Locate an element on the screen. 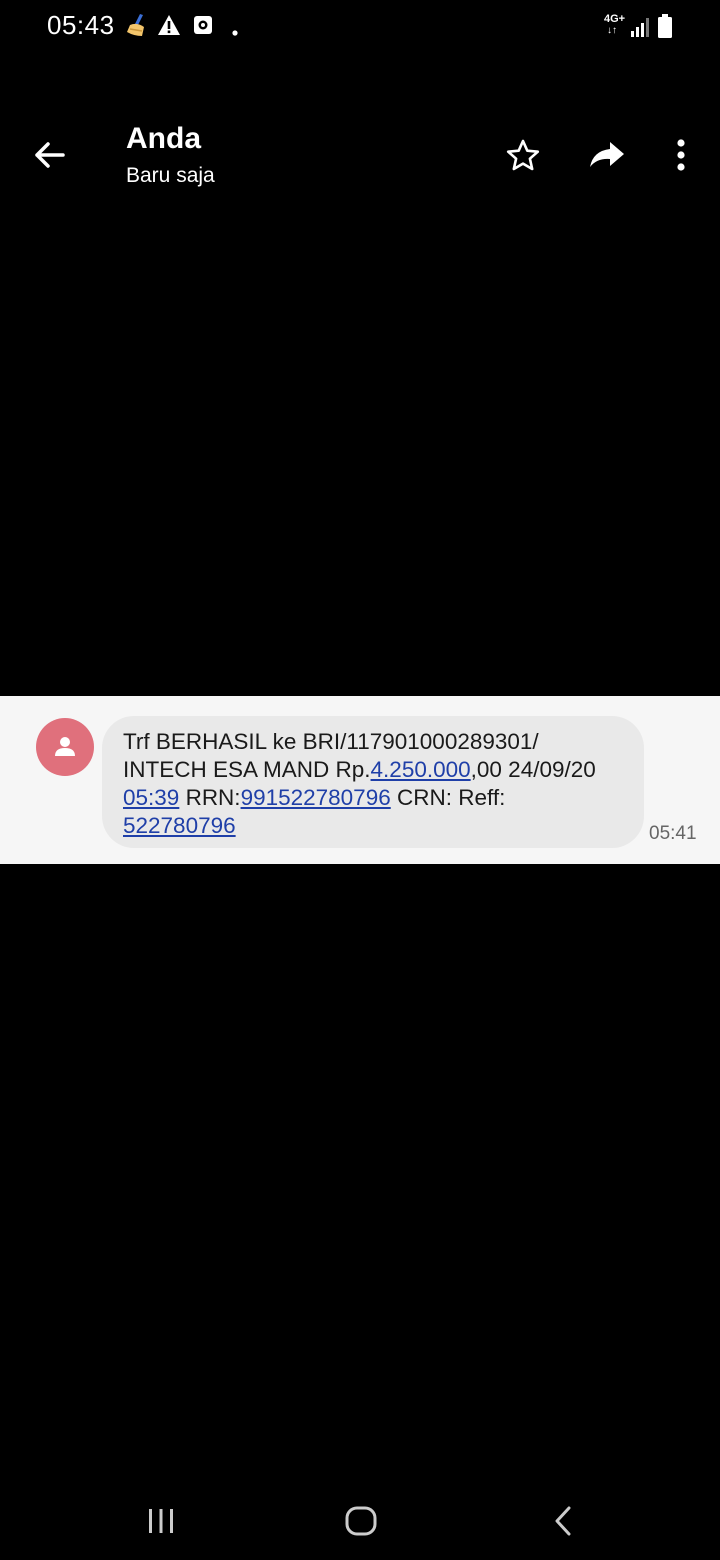 The image size is (720, 1560). message-line: INTECH ESA MAND Rp. is located at coordinates (247, 769).